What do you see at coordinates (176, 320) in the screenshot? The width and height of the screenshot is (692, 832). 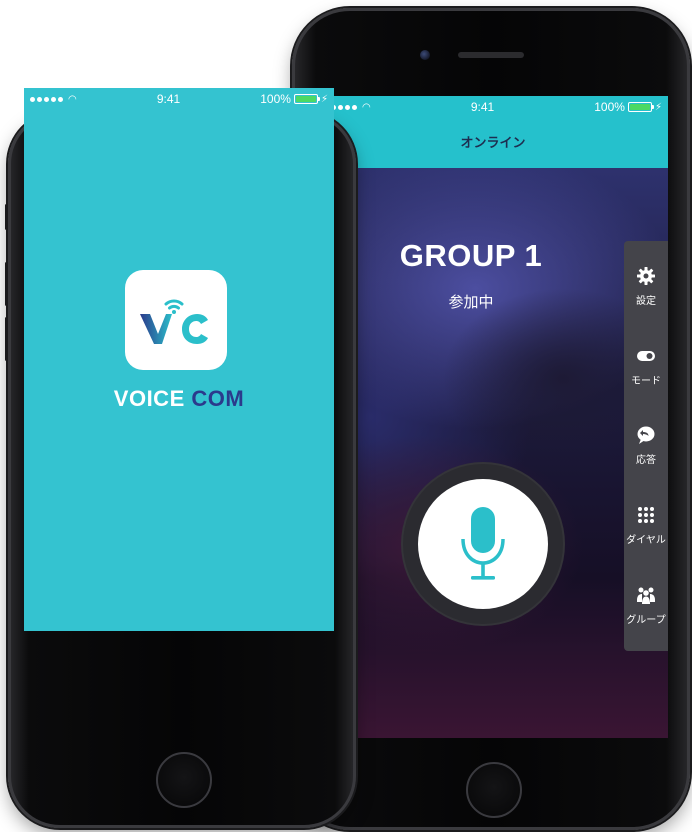 I see `app-logo` at bounding box center [176, 320].